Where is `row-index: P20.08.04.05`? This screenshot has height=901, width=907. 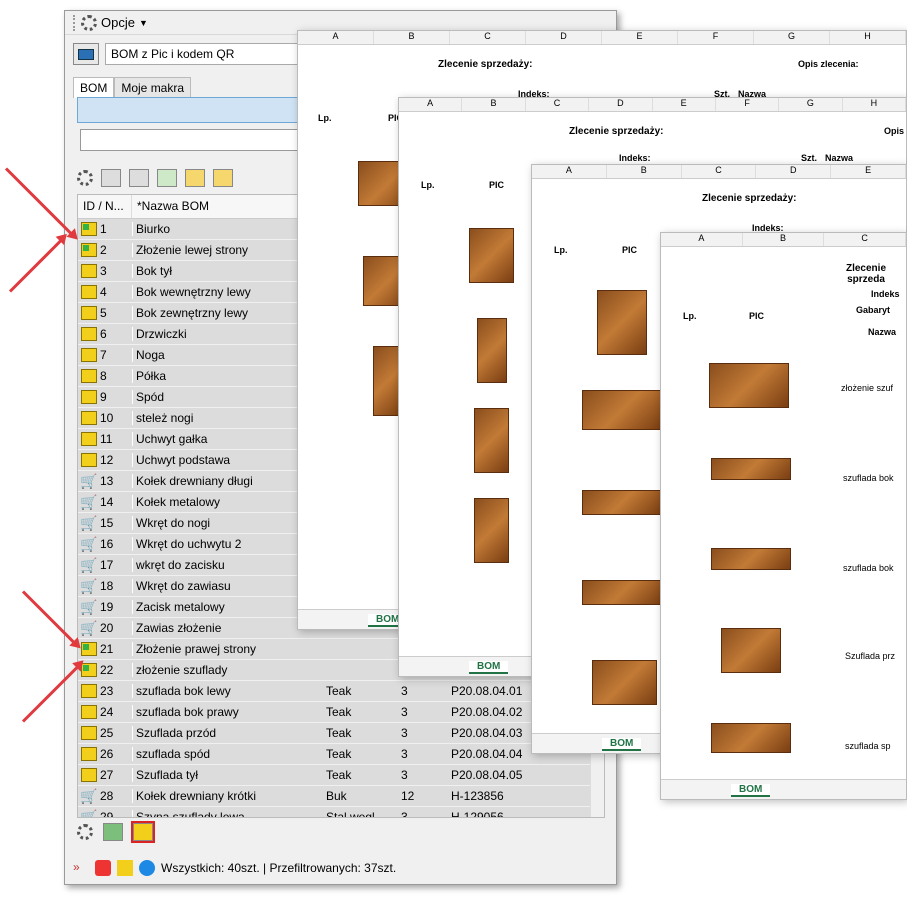
row-index: P20.08.04.05 is located at coordinates (487, 775).